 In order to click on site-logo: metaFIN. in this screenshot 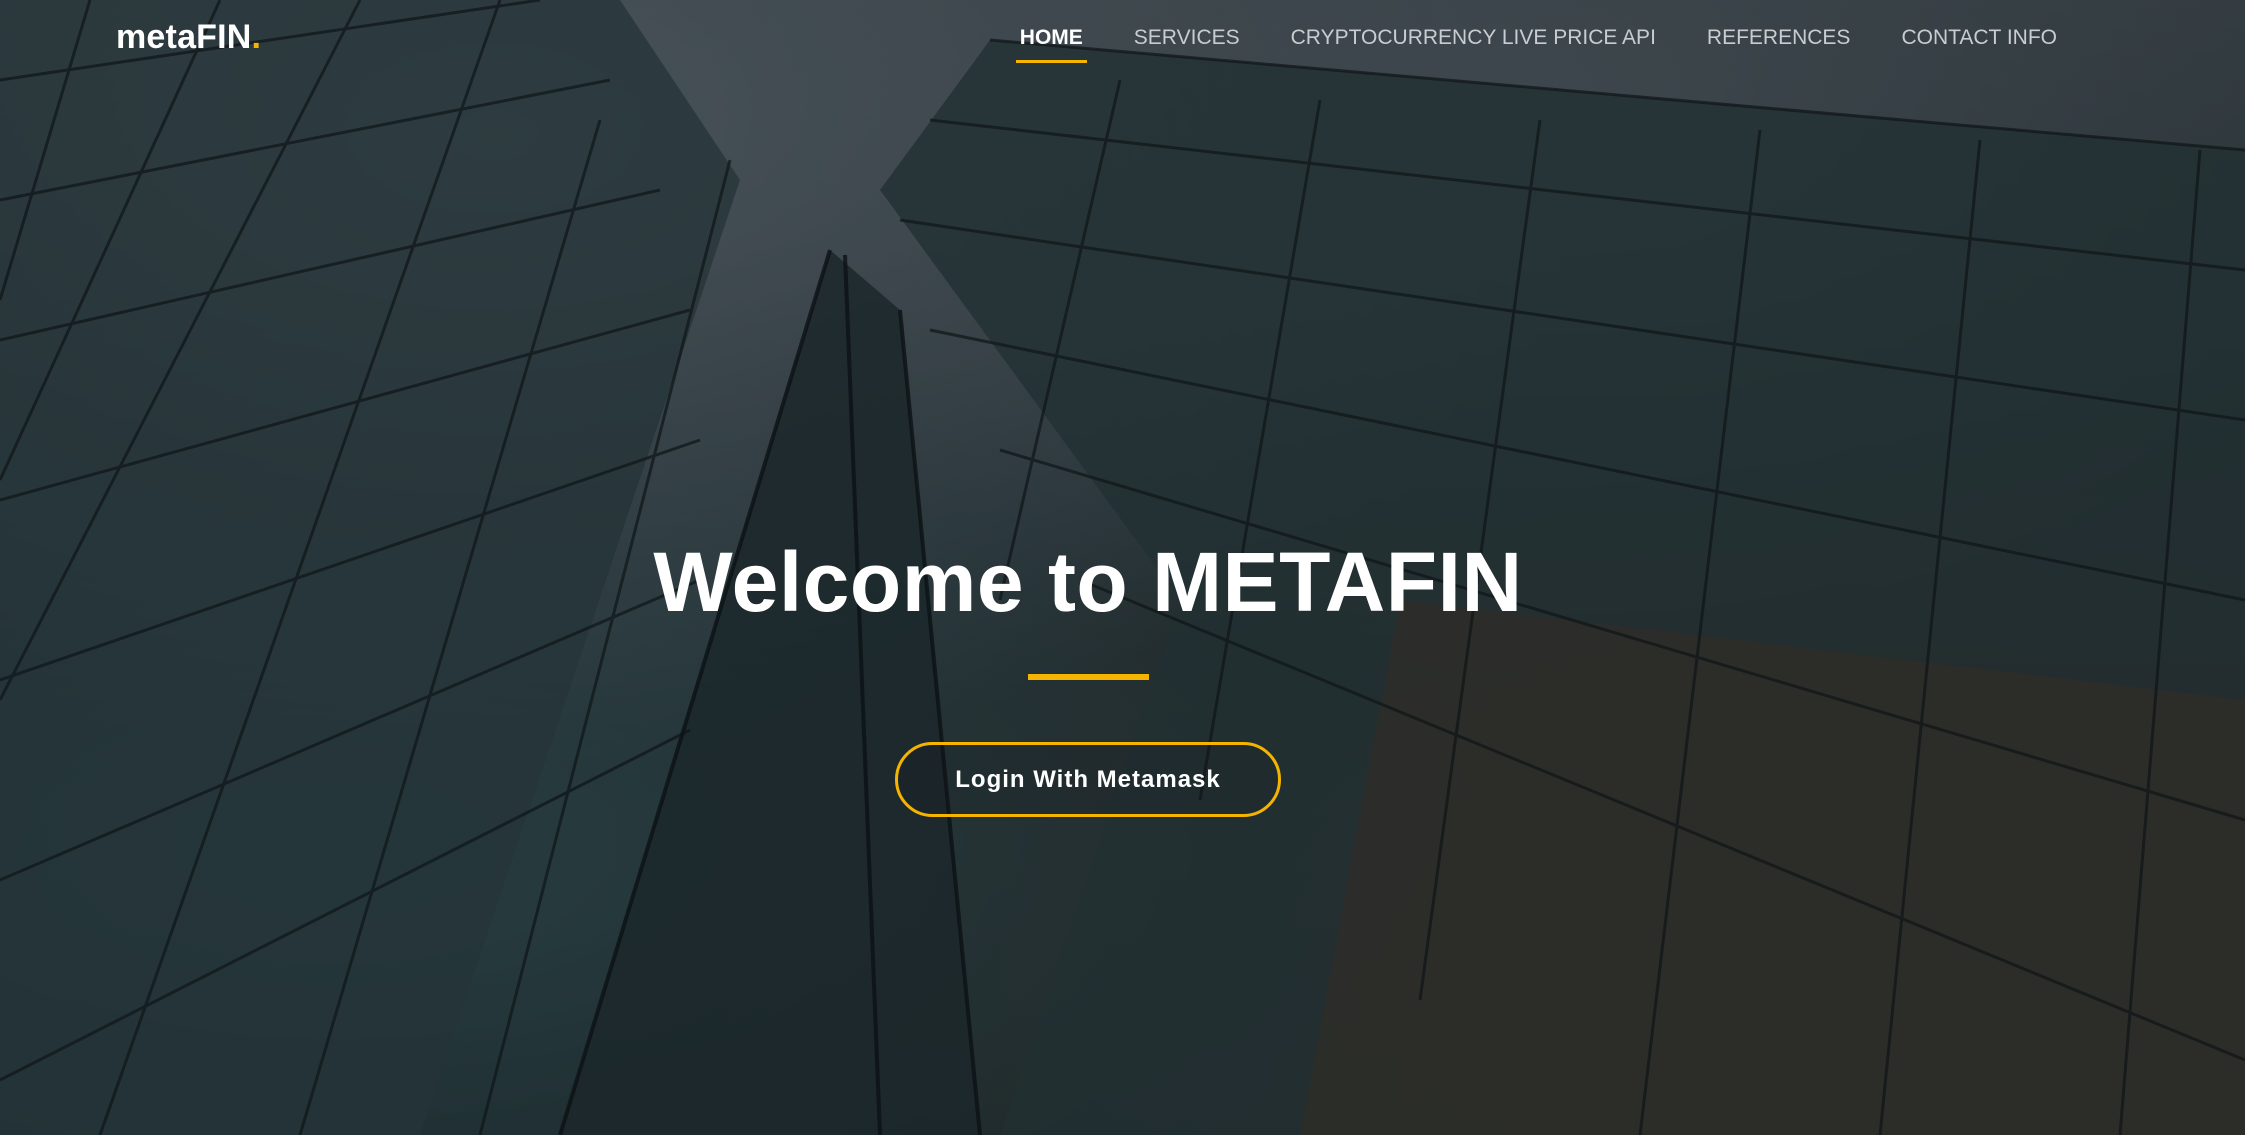, I will do `click(188, 37)`.